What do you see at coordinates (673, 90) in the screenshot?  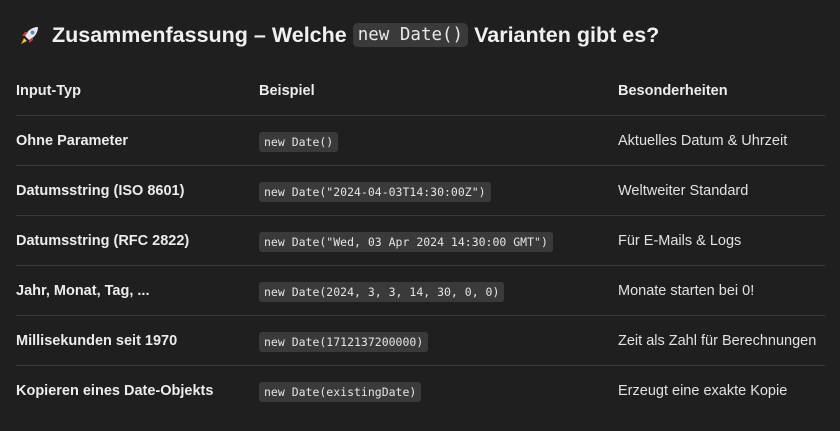 I see `column-header-notes: Besonderheiten` at bounding box center [673, 90].